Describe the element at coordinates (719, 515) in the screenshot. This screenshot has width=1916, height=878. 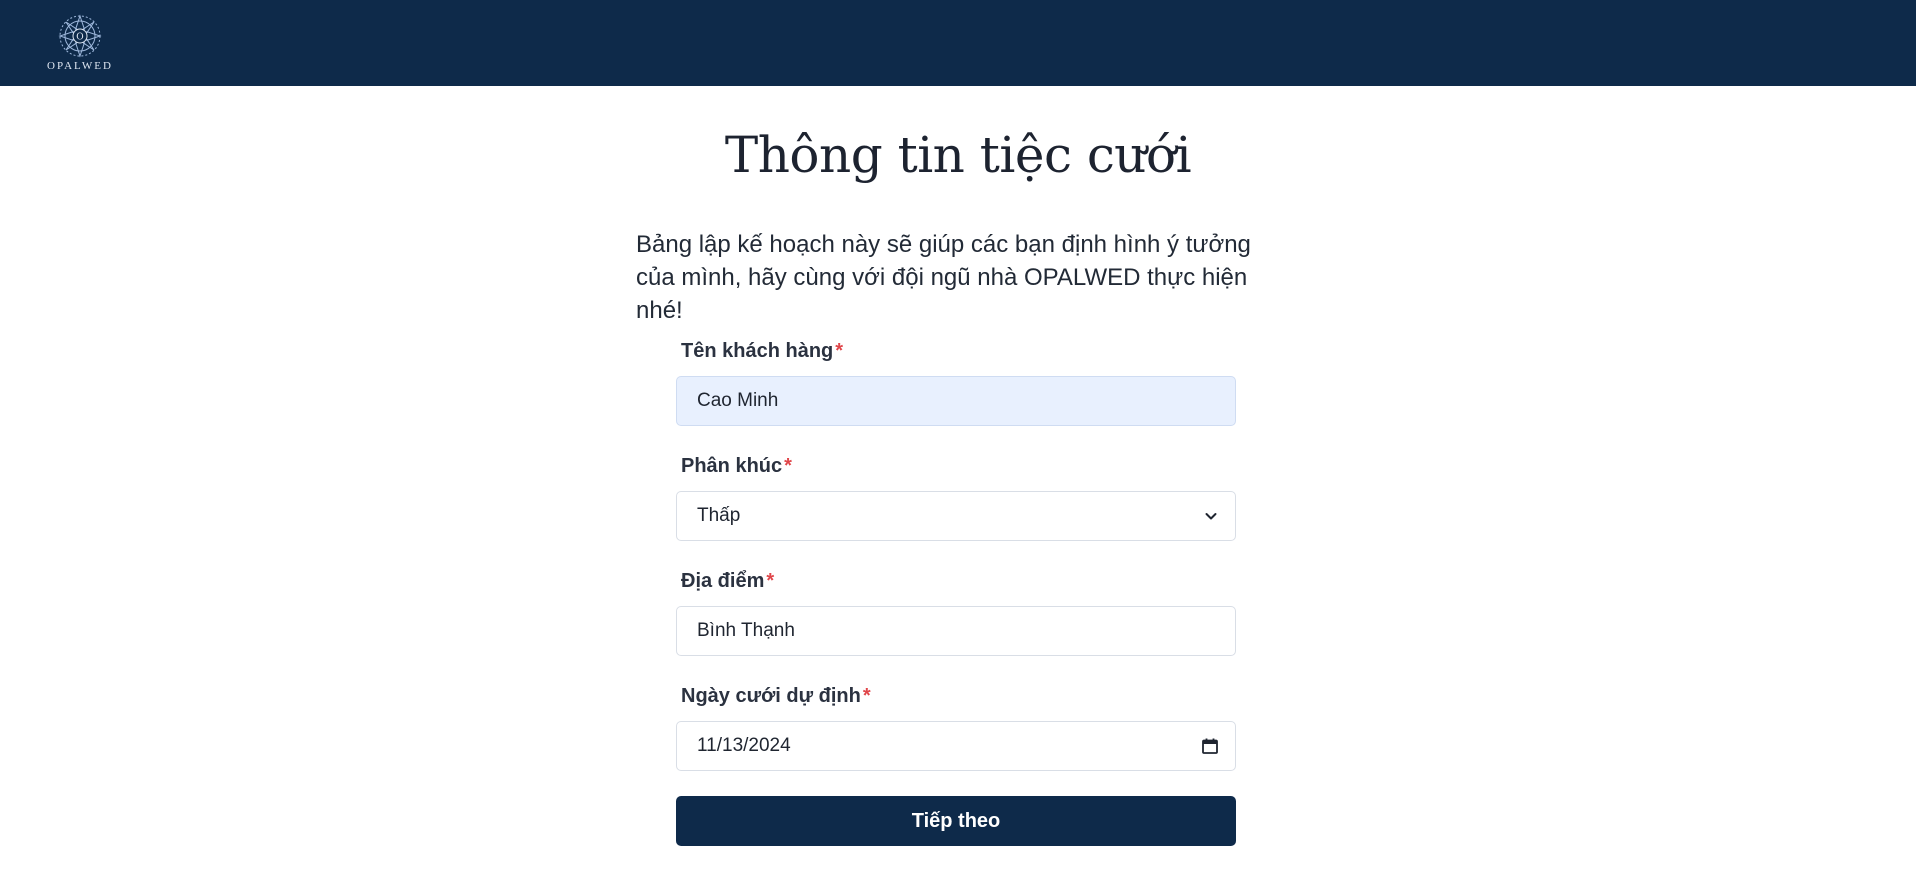
I see `segment-selected-value: Thấp` at that location.